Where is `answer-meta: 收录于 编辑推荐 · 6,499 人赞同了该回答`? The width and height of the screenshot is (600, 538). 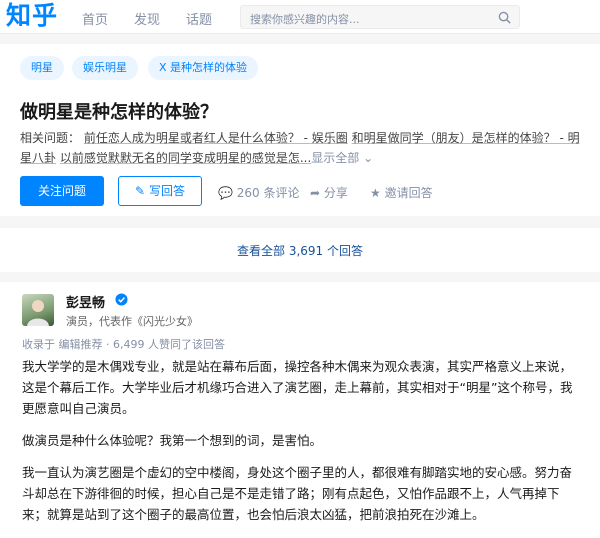
answer-meta: 收录于 编辑推荐 · 6,499 人赞同了该回答 is located at coordinates (123, 344).